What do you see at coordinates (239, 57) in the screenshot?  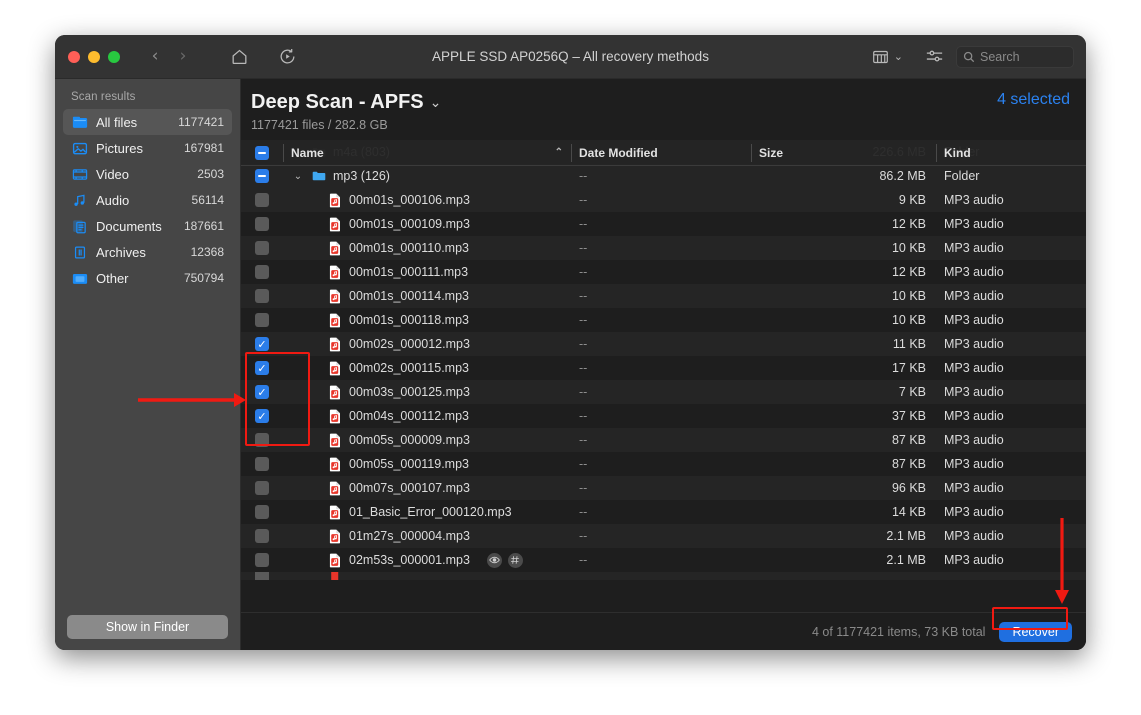 I see `home-button` at bounding box center [239, 57].